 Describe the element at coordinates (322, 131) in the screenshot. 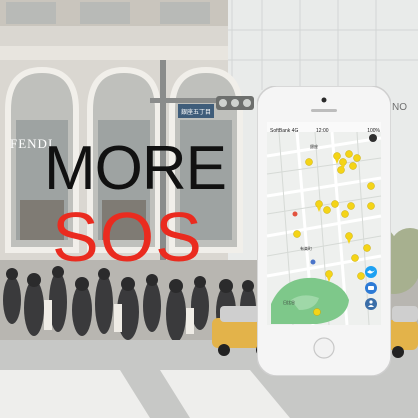

I see `clock-label: 12:00` at that location.